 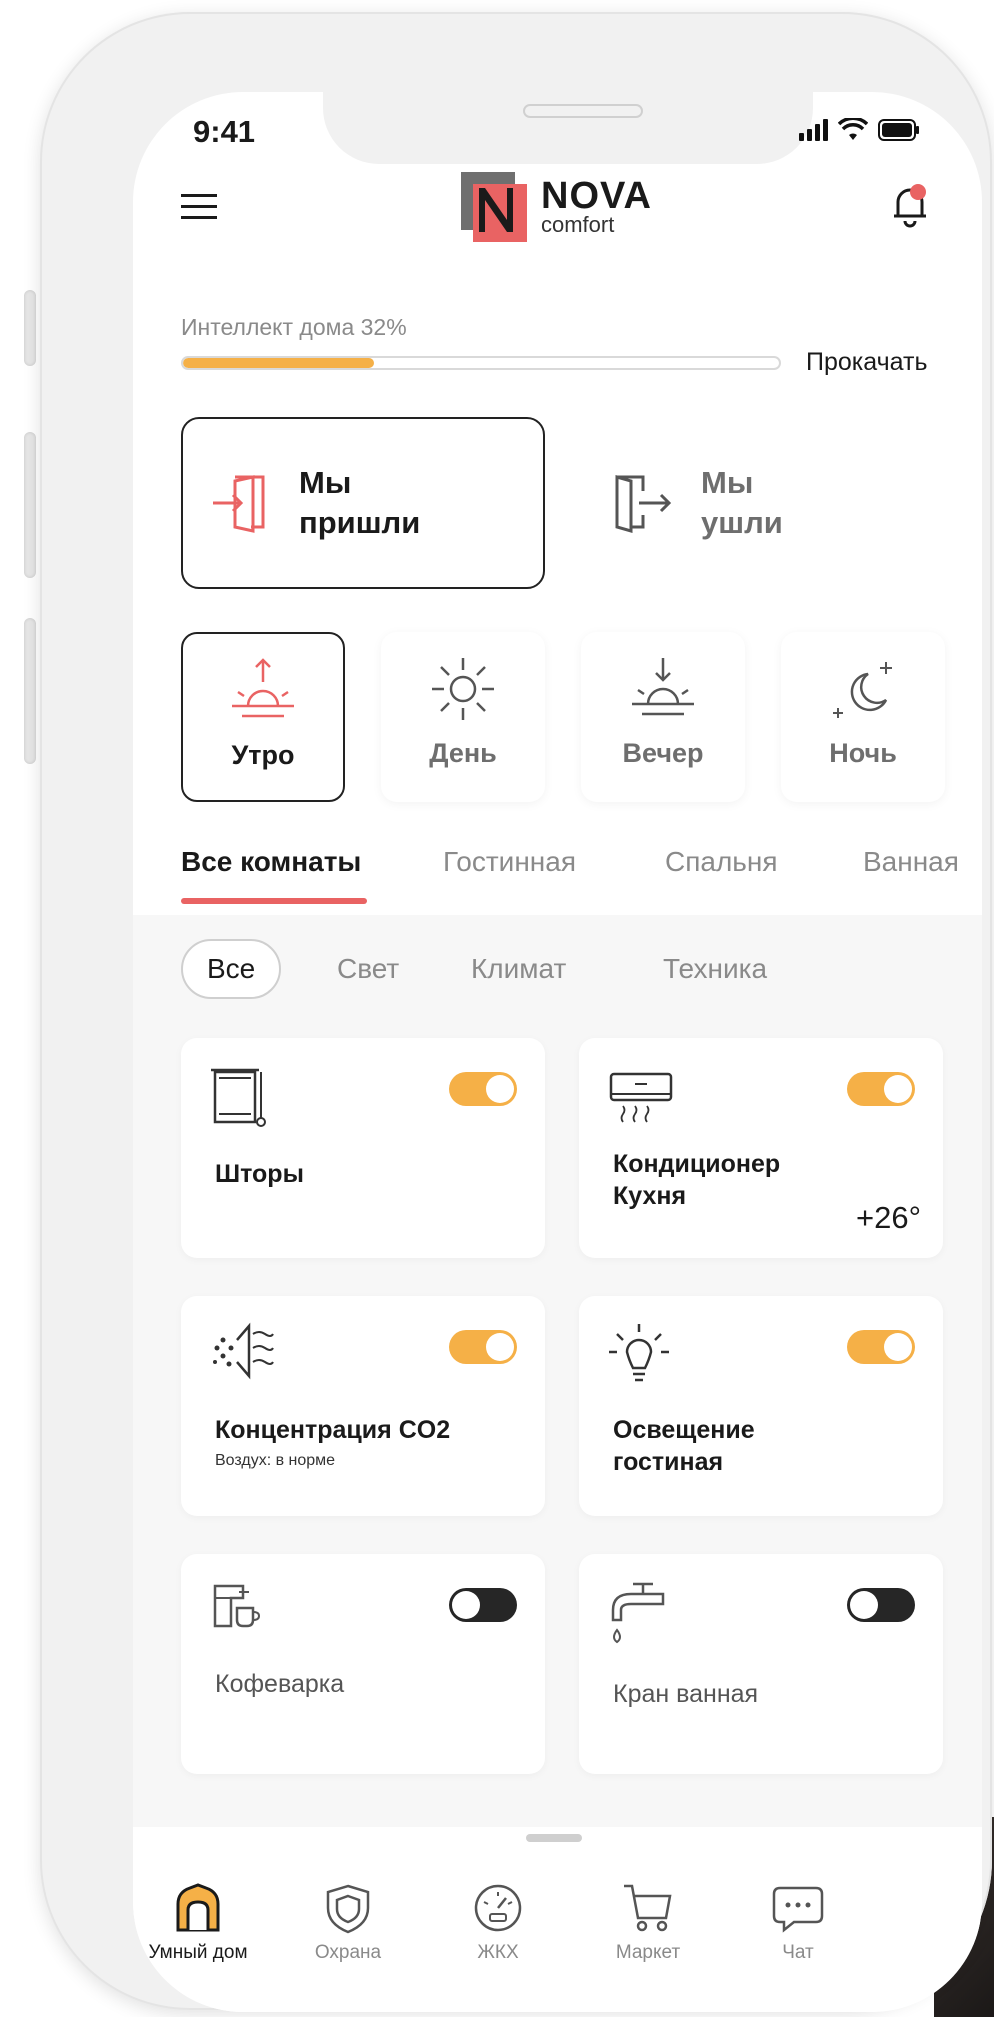 What do you see at coordinates (333, 1430) in the screenshot?
I see `device-title: Концентрация CO2` at bounding box center [333, 1430].